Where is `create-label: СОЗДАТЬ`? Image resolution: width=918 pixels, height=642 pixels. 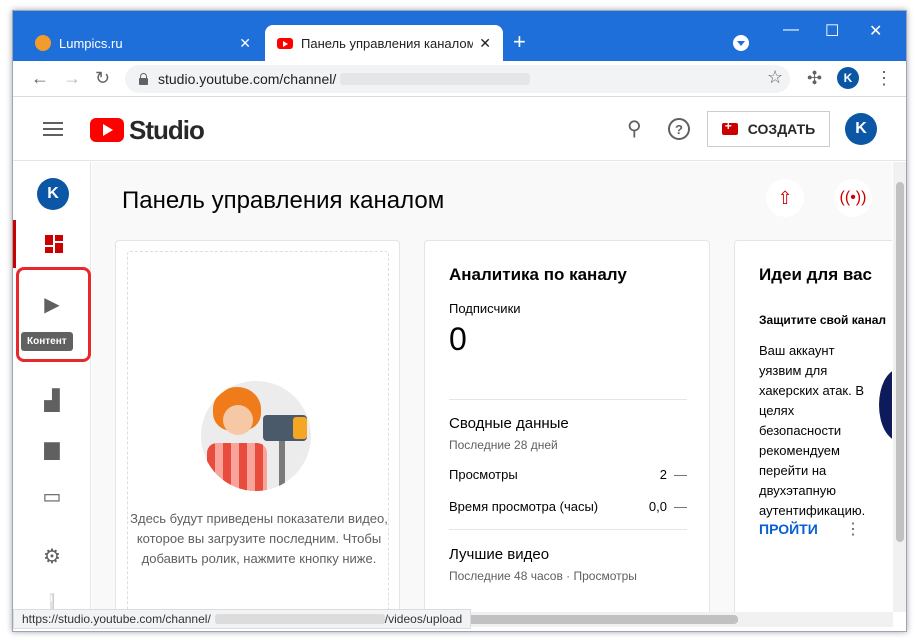 create-label: СОЗДАТЬ is located at coordinates (781, 129).